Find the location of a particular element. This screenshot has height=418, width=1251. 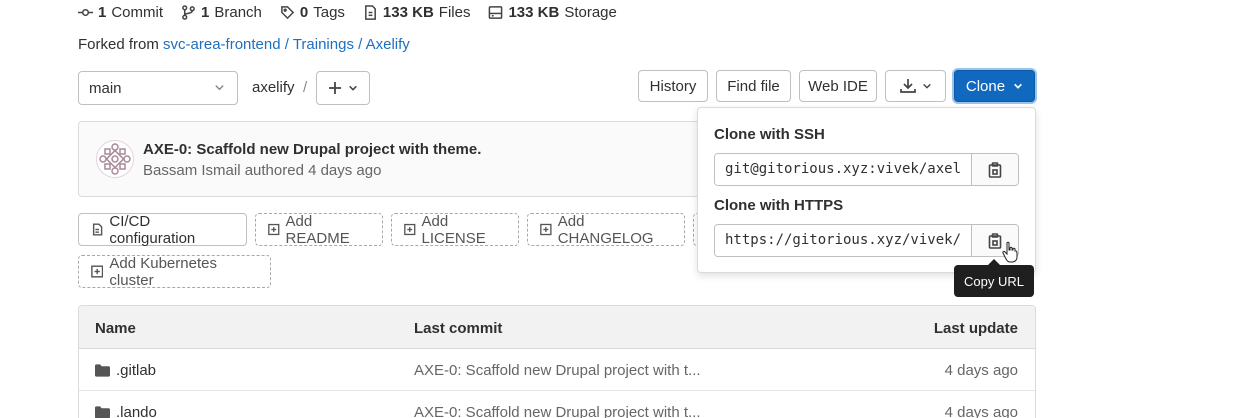

license-label: Add LICENSE is located at coordinates (453, 229).